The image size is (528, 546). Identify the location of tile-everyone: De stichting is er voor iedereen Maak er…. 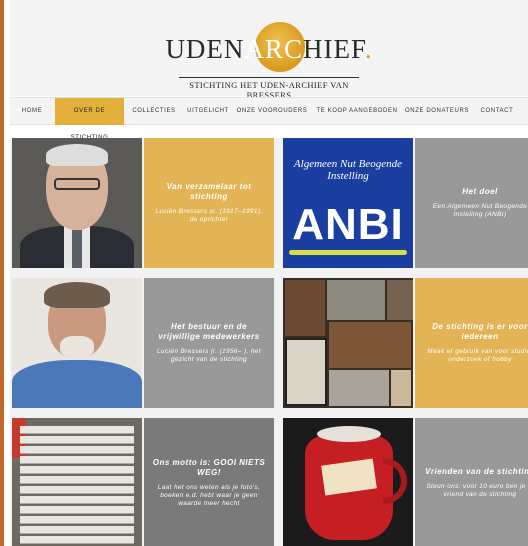
(471, 343).